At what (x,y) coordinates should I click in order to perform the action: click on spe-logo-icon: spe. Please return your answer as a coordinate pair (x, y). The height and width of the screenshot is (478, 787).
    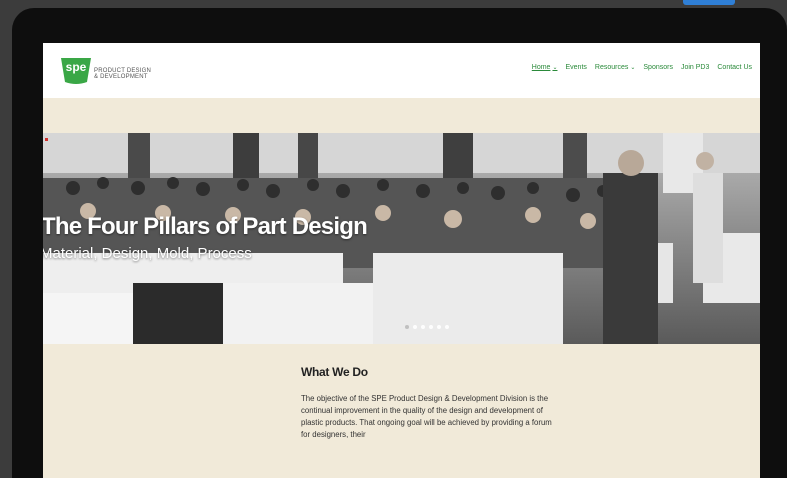
    Looking at the image, I should click on (76, 71).